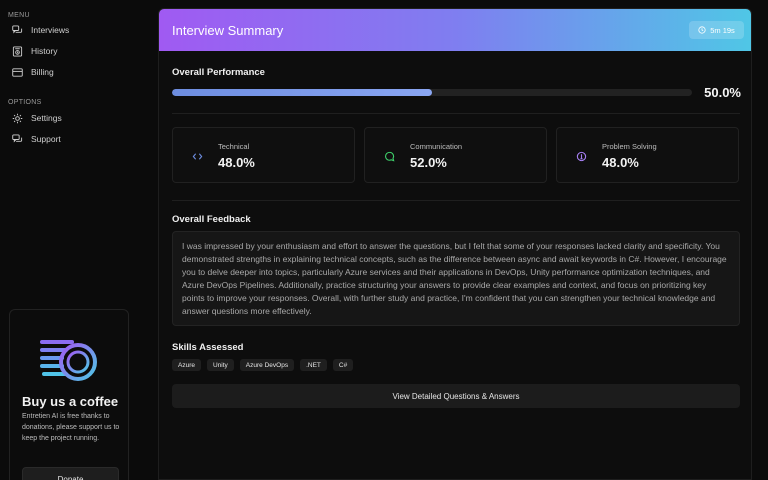 The height and width of the screenshot is (480, 768). What do you see at coordinates (17, 137) in the screenshot?
I see `support-chat-icon` at bounding box center [17, 137].